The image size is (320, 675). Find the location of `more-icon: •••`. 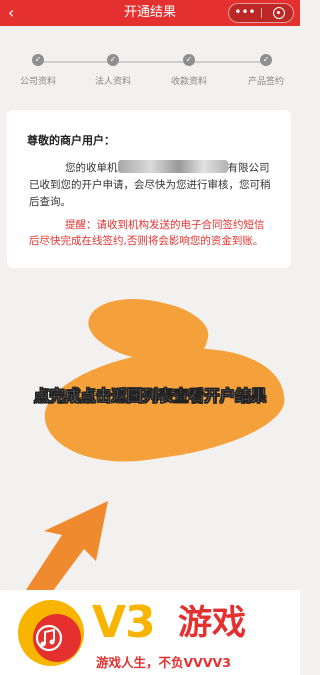

more-icon: ••• is located at coordinates (245, 13).